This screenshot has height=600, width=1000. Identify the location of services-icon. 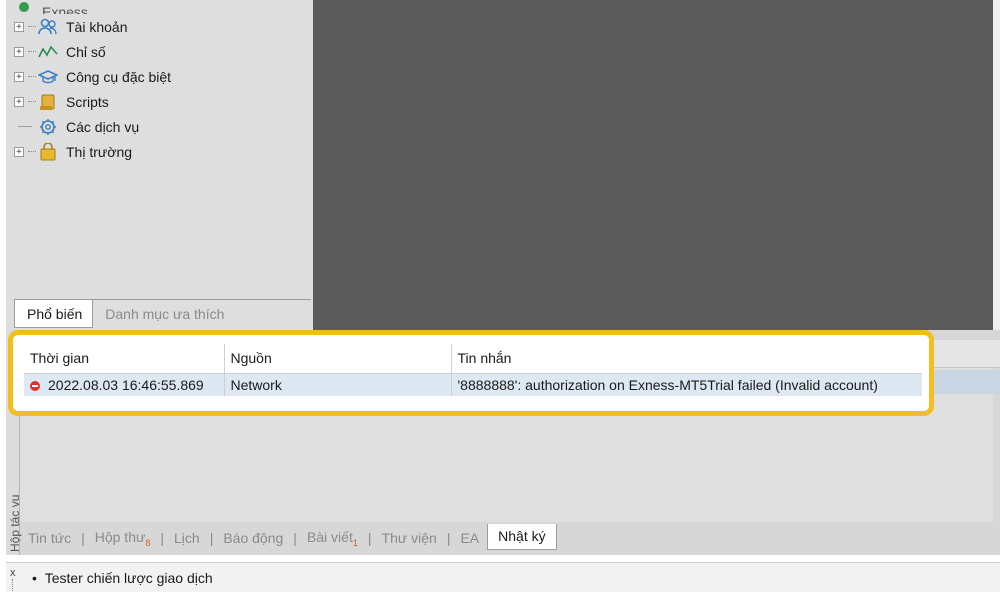
(48, 127).